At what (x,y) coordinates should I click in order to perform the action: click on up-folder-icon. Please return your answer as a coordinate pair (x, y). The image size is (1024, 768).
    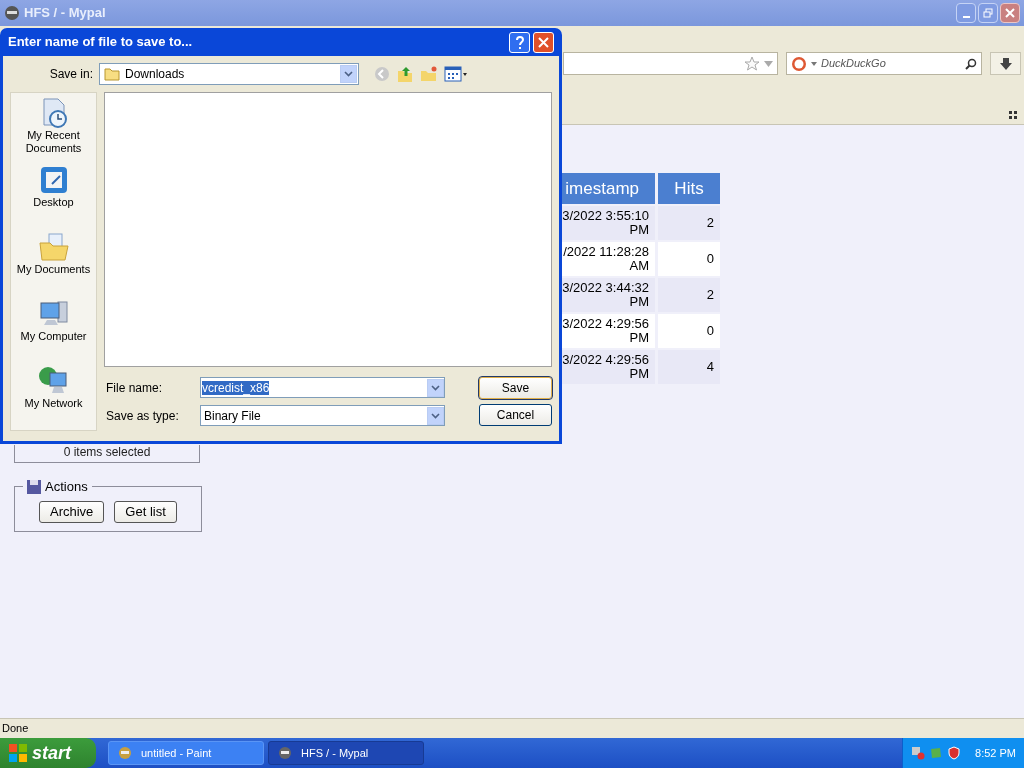
    Looking at the image, I should click on (405, 74).